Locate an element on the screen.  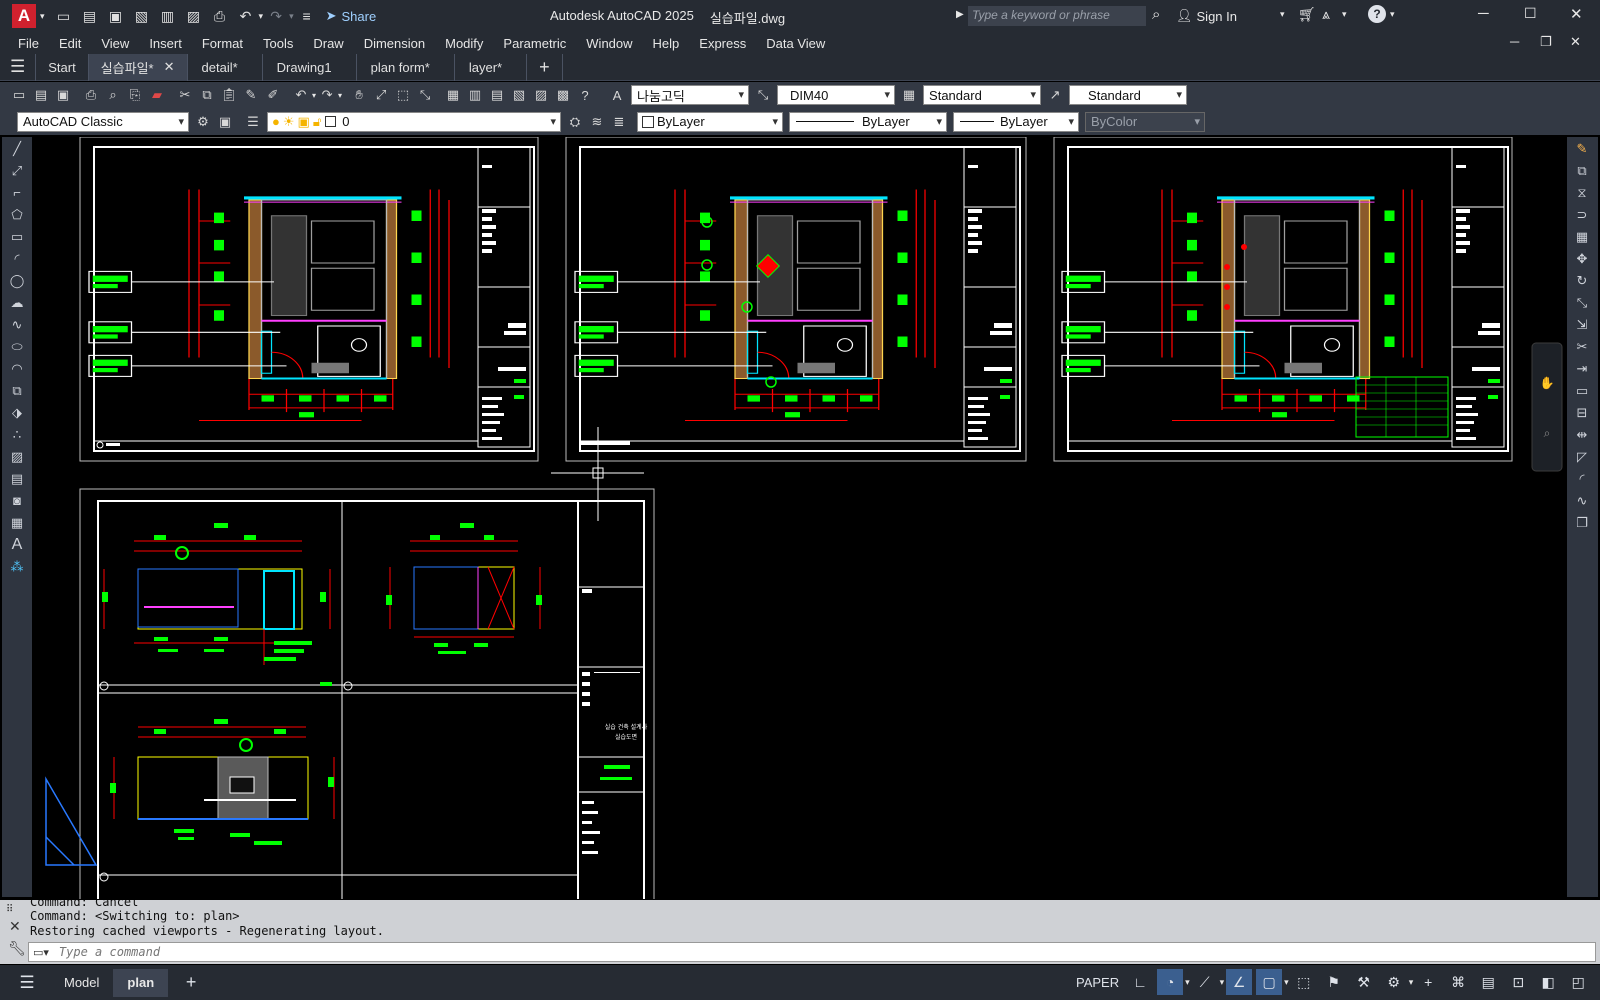
markup-icon: ▨ is located at coordinates (541, 95).